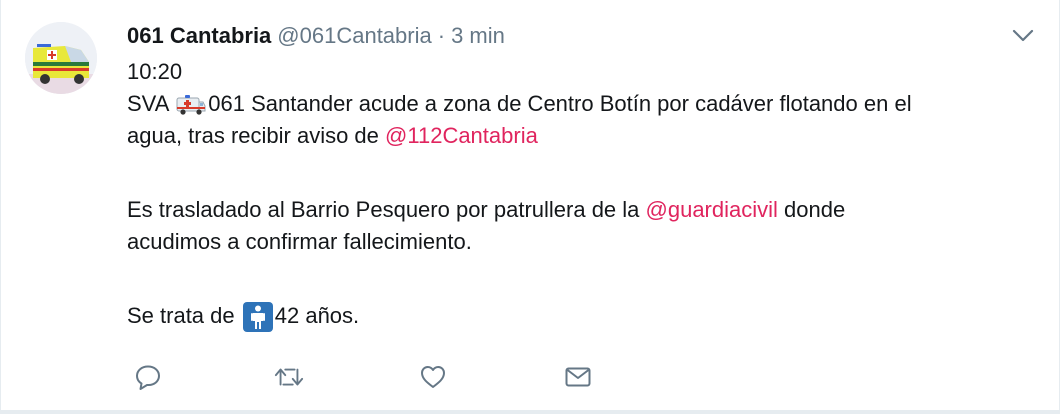 Image resolution: width=1060 pixels, height=414 pixels. What do you see at coordinates (433, 377) in the screenshot?
I see `like-icon` at bounding box center [433, 377].